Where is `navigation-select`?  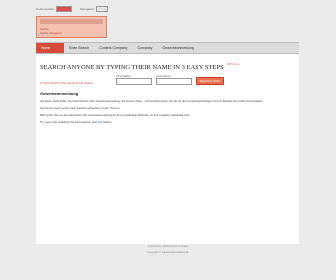
navigation-select is located at coordinates (102, 8).